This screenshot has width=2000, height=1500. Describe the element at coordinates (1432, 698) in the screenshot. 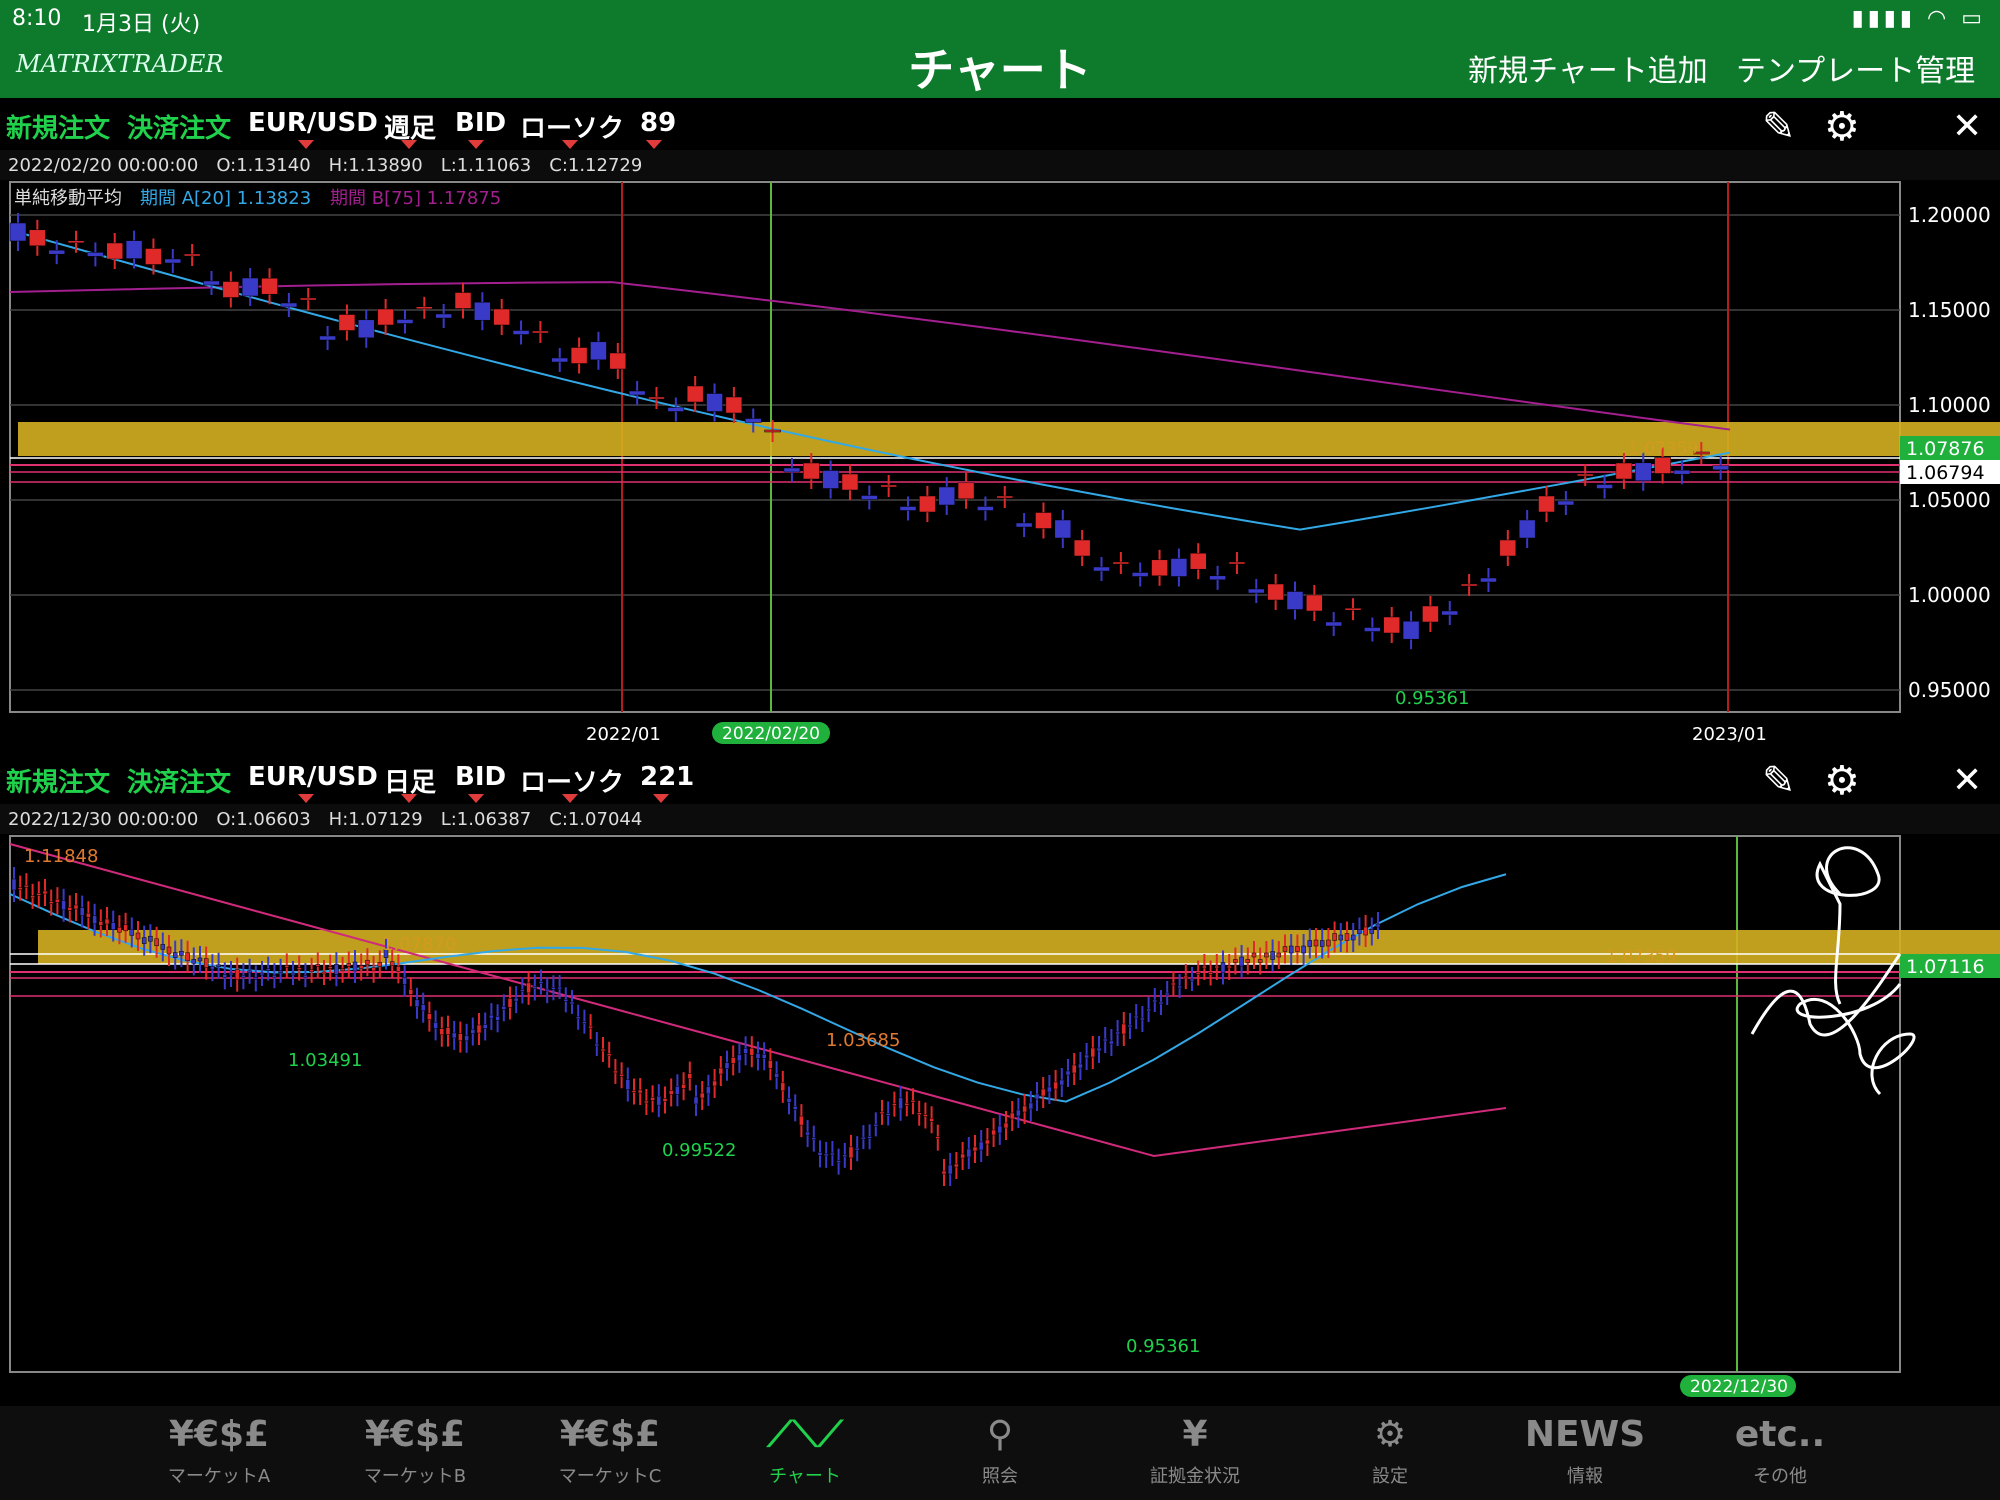

I see `low-annotation: 0.95361` at that location.